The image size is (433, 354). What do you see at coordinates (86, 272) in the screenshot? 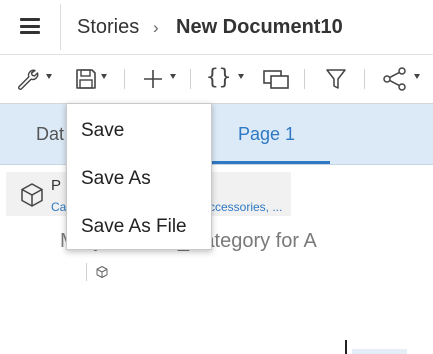
I see `divider` at bounding box center [86, 272].